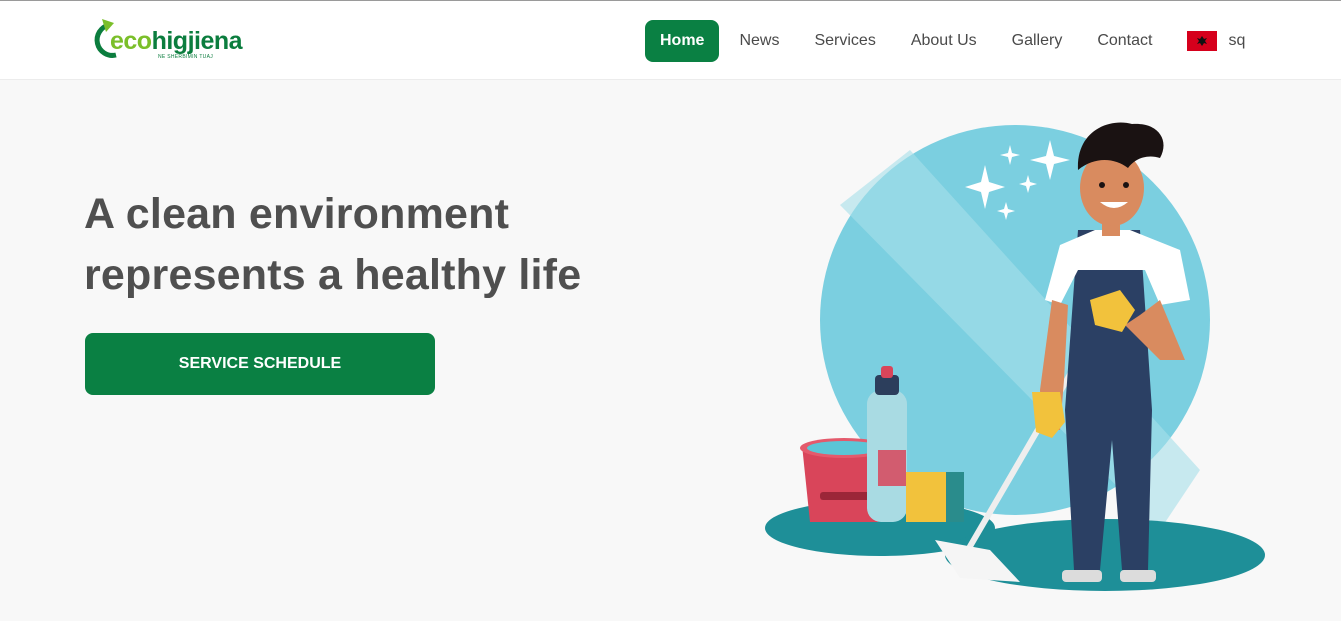 Image resolution: width=1341 pixels, height=621 pixels. What do you see at coordinates (1037, 41) in the screenshot?
I see `nav-gallery: Gallery` at bounding box center [1037, 41].